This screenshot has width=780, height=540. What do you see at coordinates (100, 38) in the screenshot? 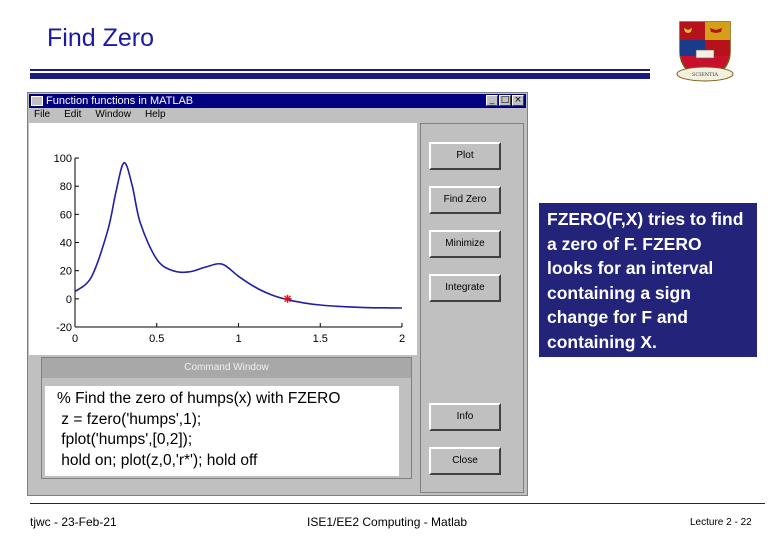
I see `slide-title: Find Zero` at bounding box center [100, 38].